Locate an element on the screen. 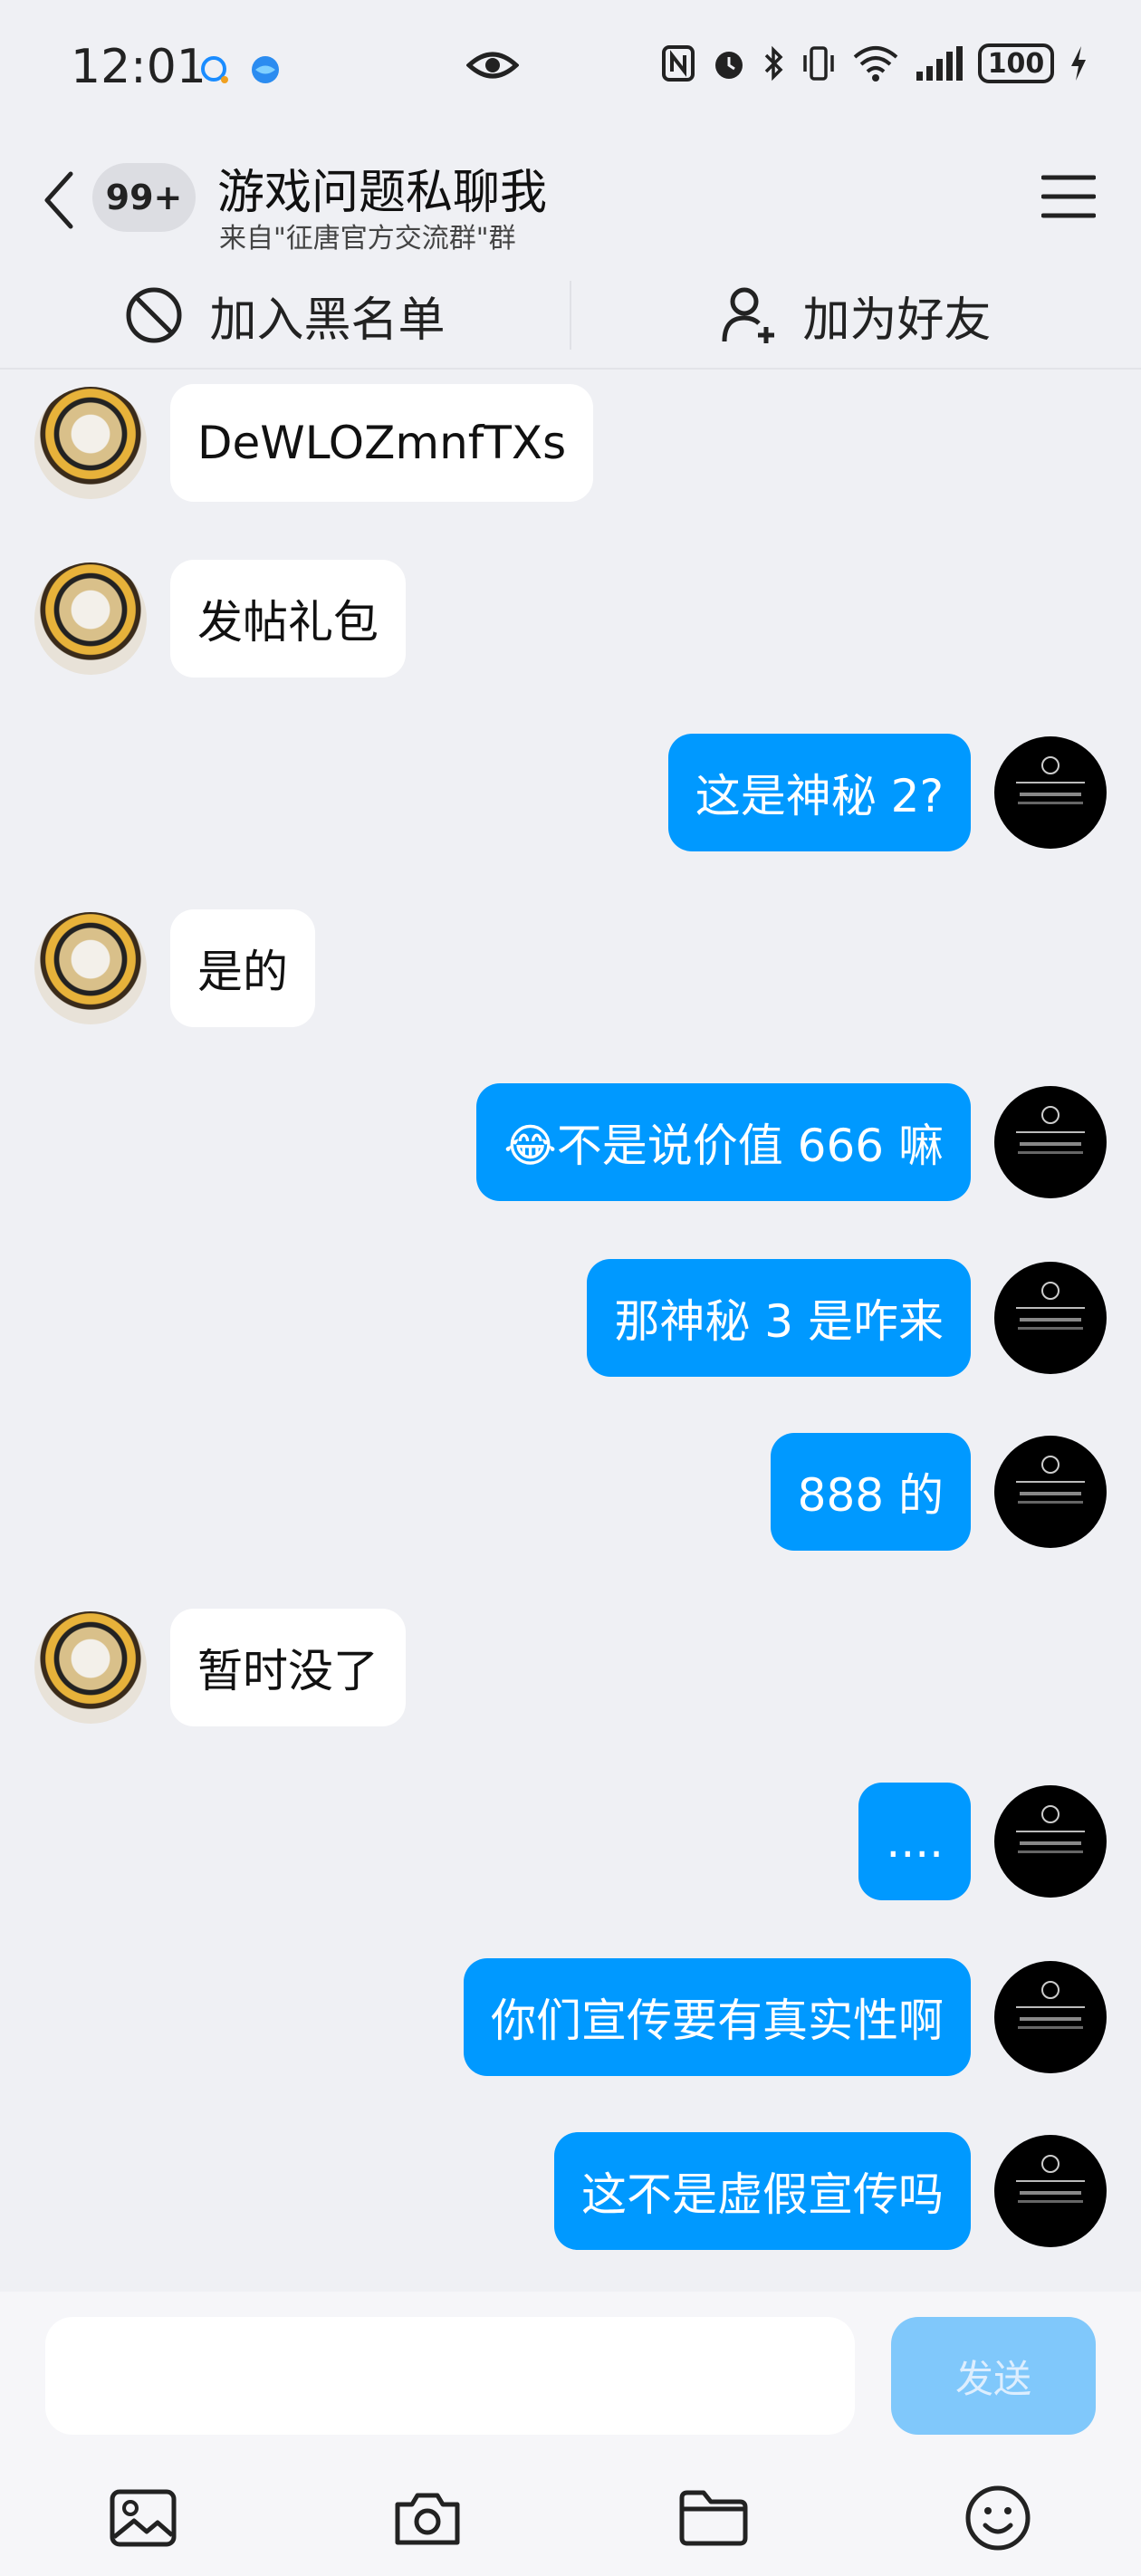 Image resolution: width=1141 pixels, height=2576 pixels. message-row: 那神秘 3 是咋来 is located at coordinates (847, 1318).